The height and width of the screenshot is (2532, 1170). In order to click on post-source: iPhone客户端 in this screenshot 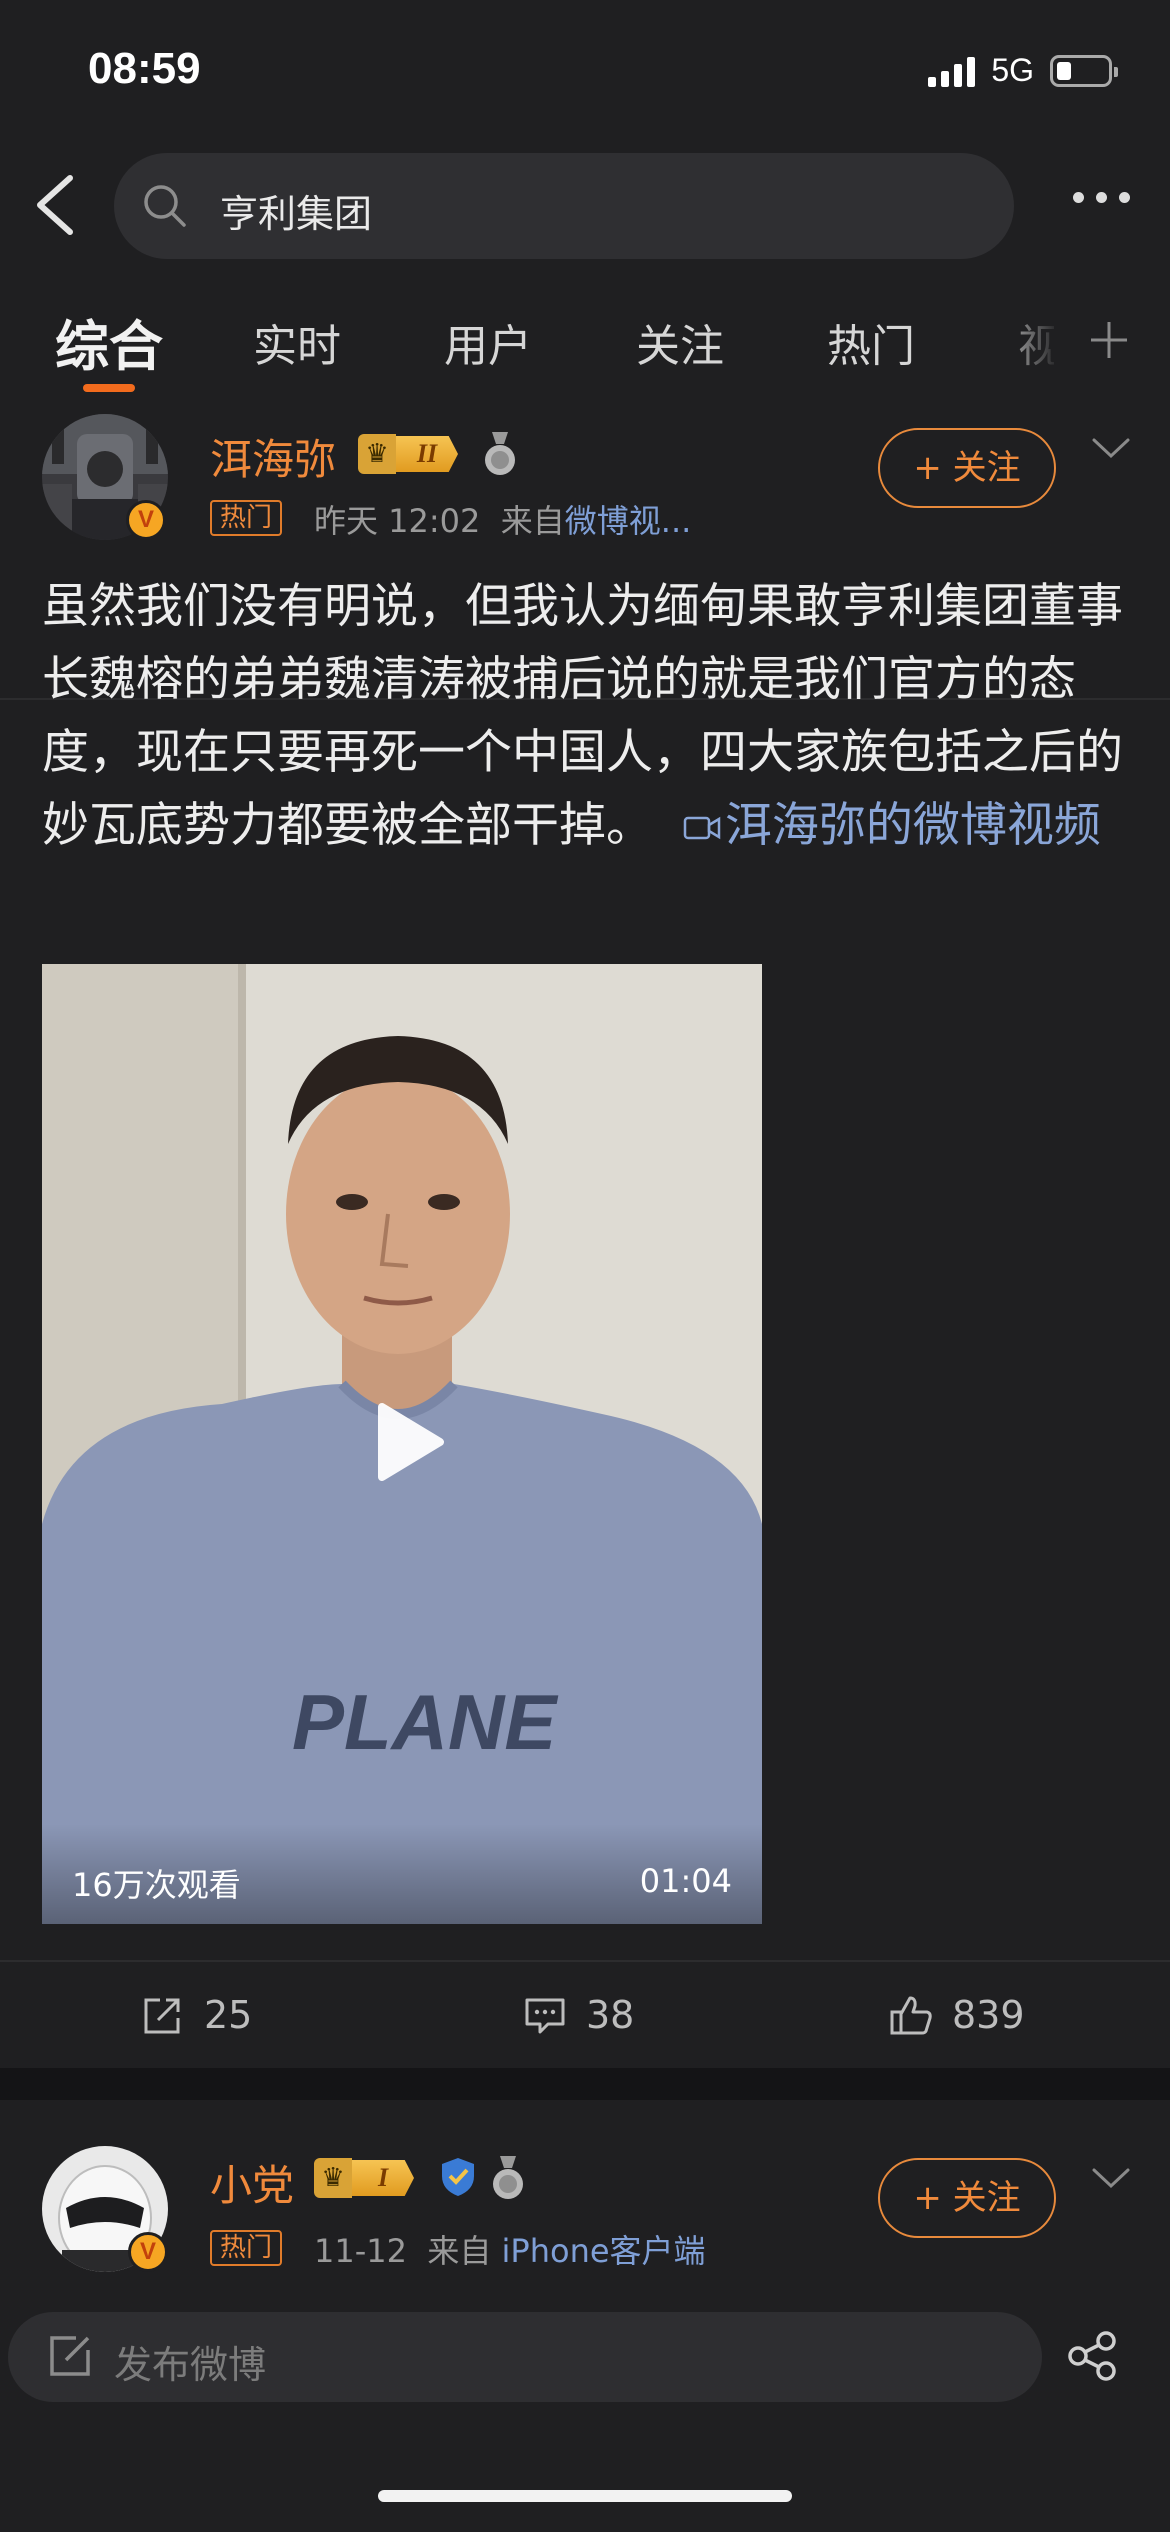, I will do `click(604, 2251)`.